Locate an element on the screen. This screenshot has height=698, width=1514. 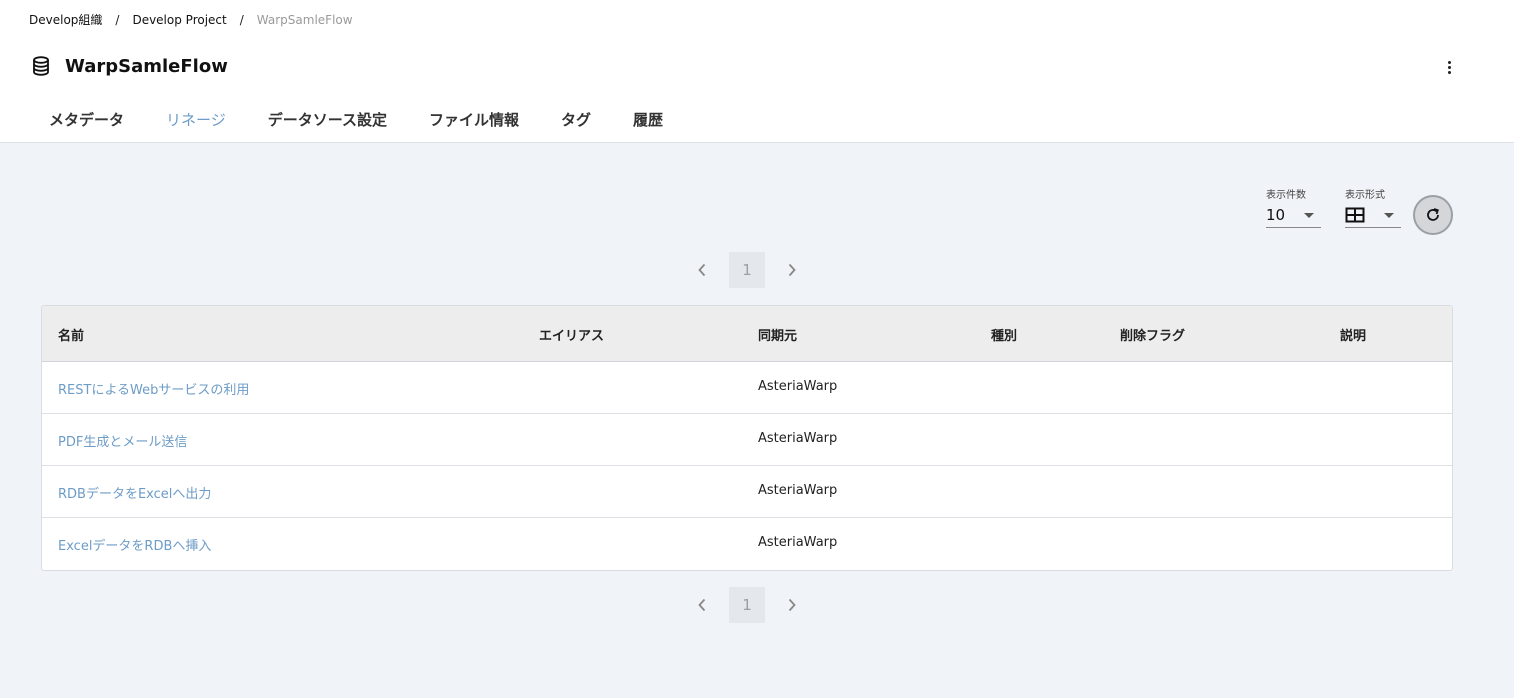
pagination-bottom: 1 is located at coordinates (747, 605).